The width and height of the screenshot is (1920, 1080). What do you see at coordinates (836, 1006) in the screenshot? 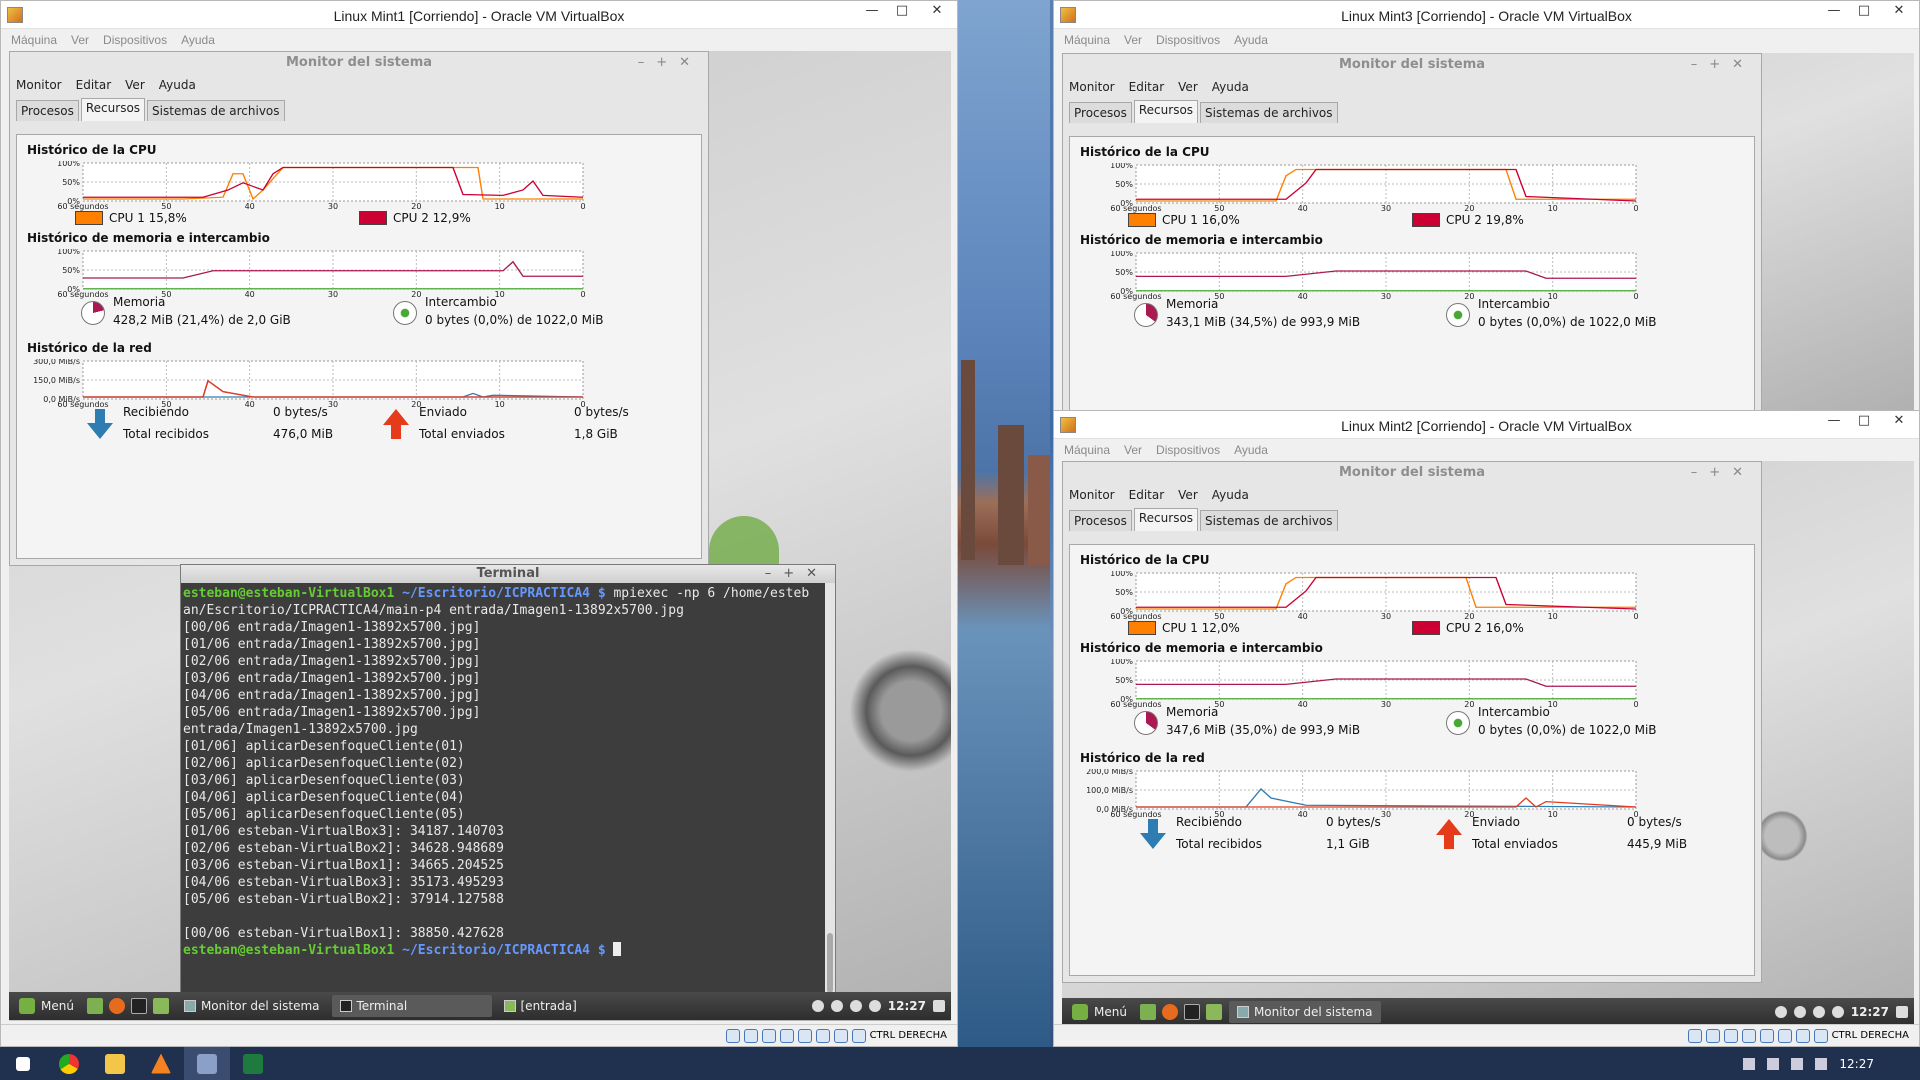
I see `network-icon` at bounding box center [836, 1006].